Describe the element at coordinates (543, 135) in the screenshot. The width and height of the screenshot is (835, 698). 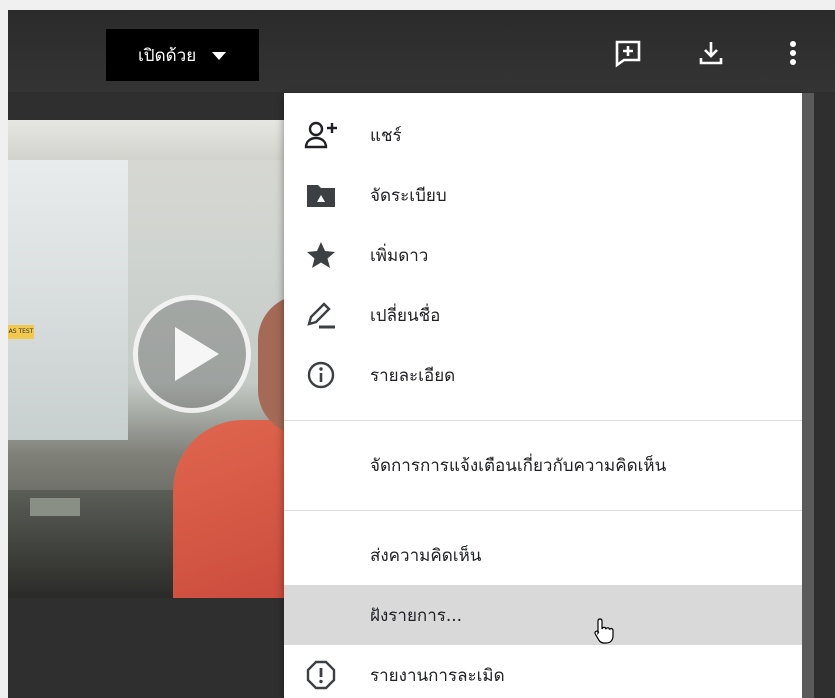
I see `menu-item-share: แชร์` at that location.